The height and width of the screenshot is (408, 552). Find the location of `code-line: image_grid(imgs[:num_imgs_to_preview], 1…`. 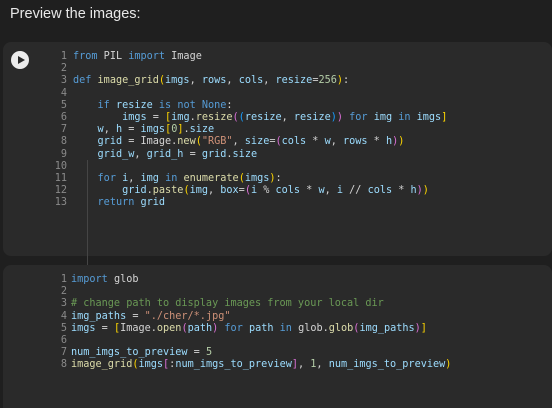

code-line: image_grid(imgs[:num_imgs_to_preview], 1… is located at coordinates (261, 365).